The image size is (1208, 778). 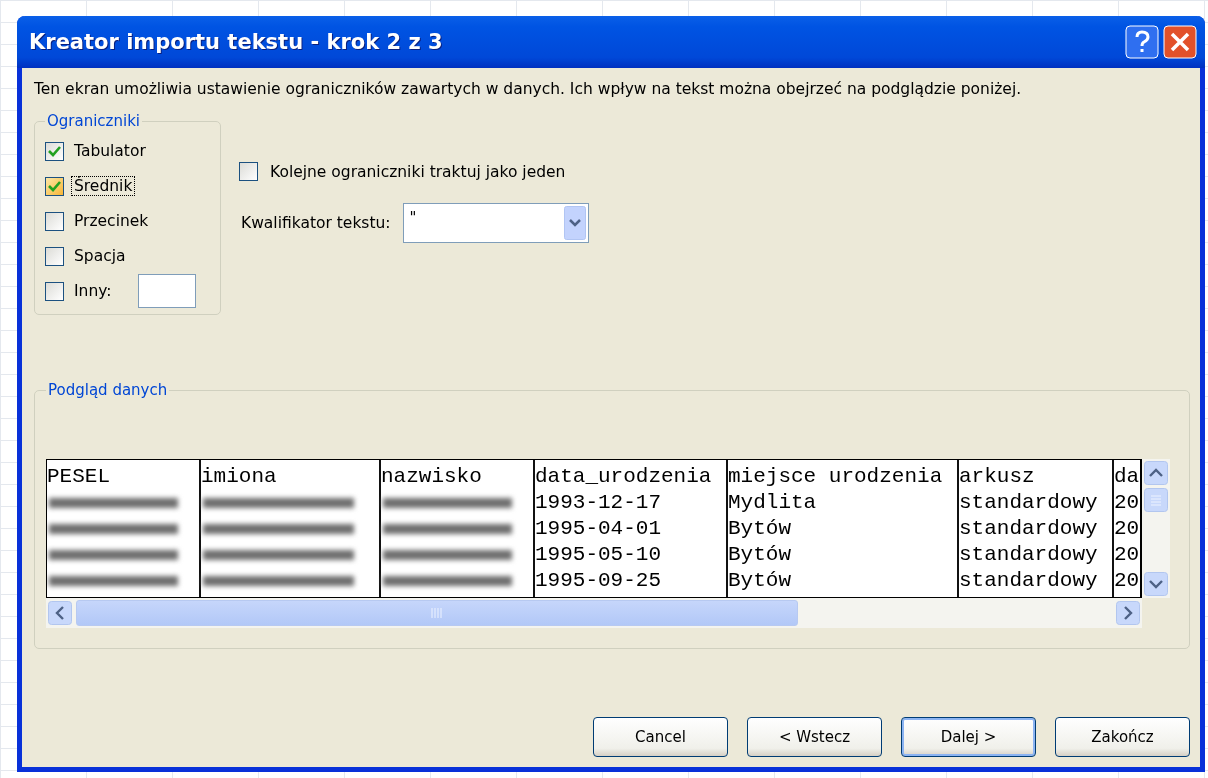 What do you see at coordinates (418, 171) in the screenshot?
I see `checkbox-label: Kolejne ograniczniki traktuj jako jeden` at bounding box center [418, 171].